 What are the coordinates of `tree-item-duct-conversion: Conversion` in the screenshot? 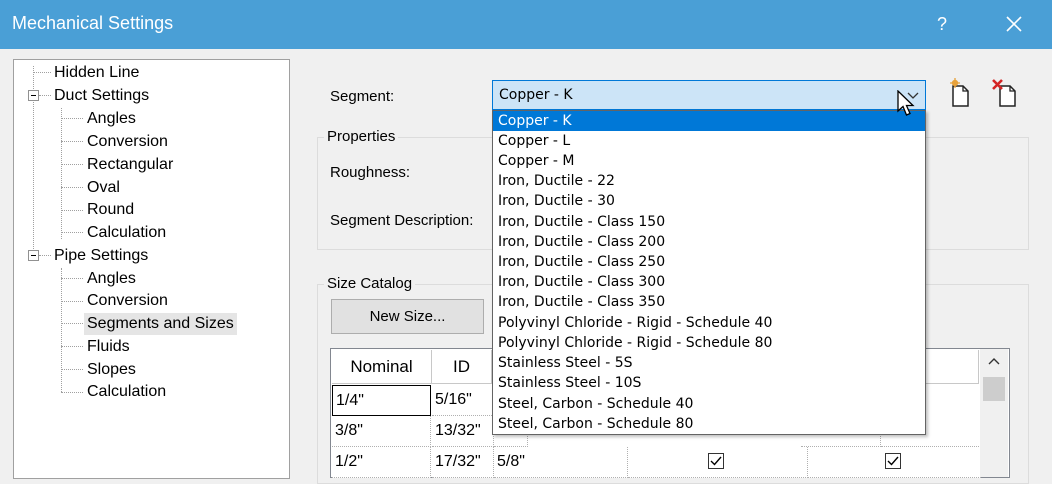 It's located at (127, 142).